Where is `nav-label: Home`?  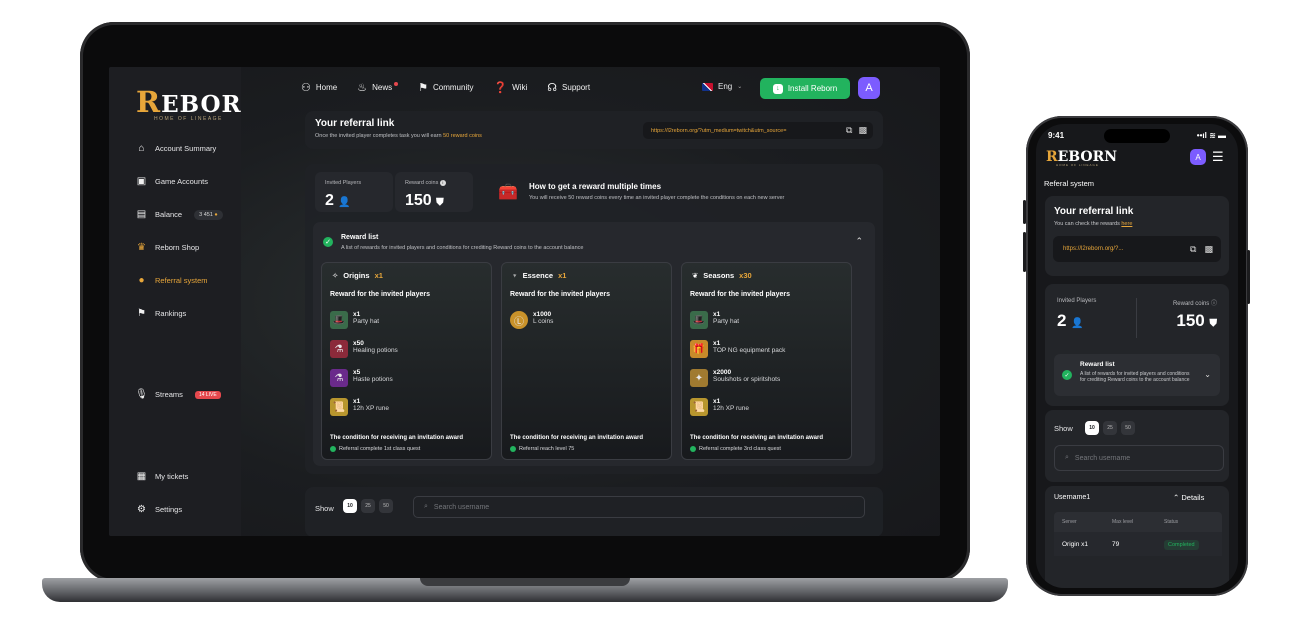 nav-label: Home is located at coordinates (326, 87).